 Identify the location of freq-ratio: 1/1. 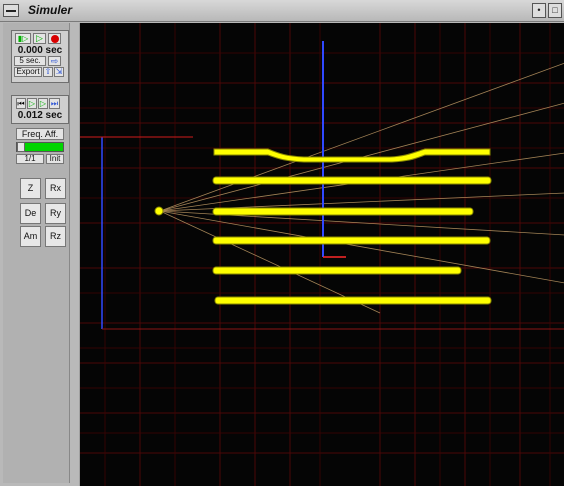
(30, 159).